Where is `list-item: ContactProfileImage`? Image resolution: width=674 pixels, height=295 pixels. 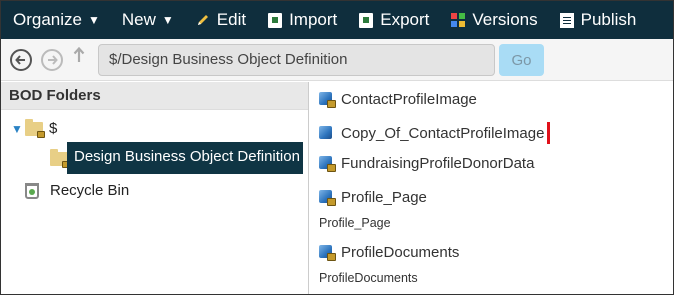 list-item: ContactProfileImage is located at coordinates (397, 99).